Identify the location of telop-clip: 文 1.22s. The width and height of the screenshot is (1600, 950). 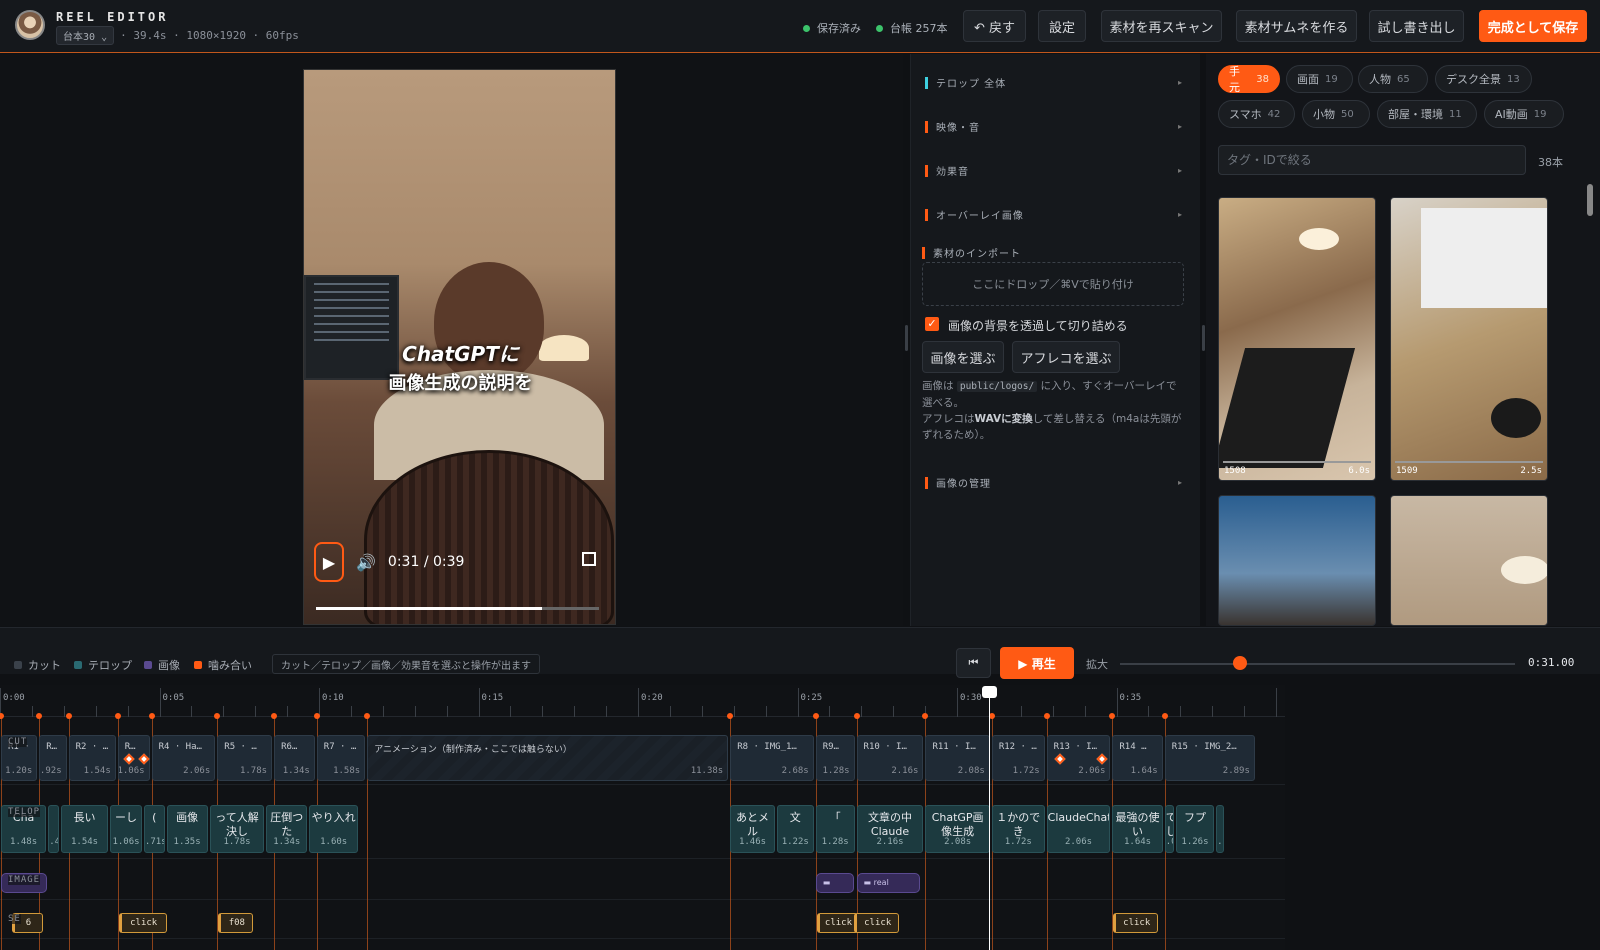
(795, 829).